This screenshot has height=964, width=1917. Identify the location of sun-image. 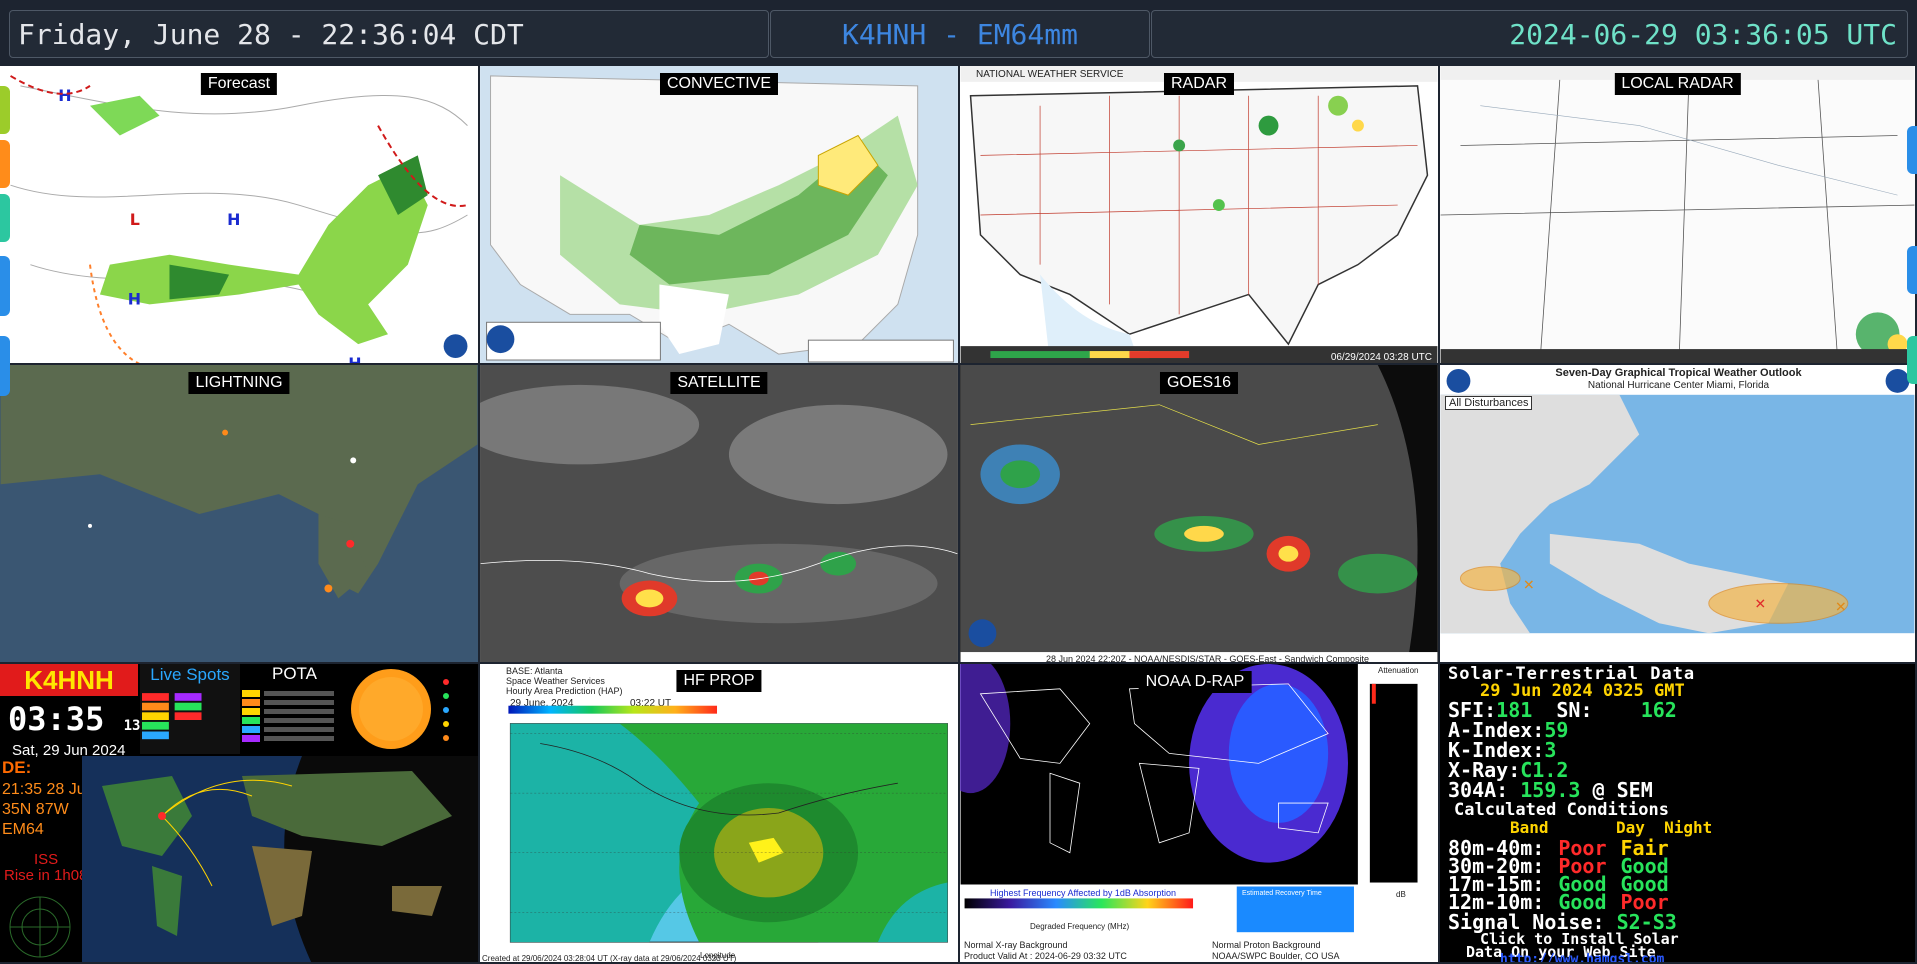
(391, 709).